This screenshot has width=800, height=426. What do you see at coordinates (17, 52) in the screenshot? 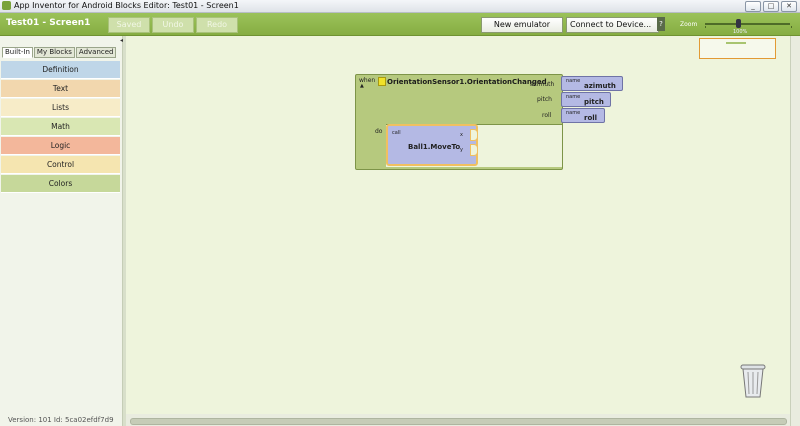
I see `tab-built-in: Built-In` at bounding box center [17, 52].